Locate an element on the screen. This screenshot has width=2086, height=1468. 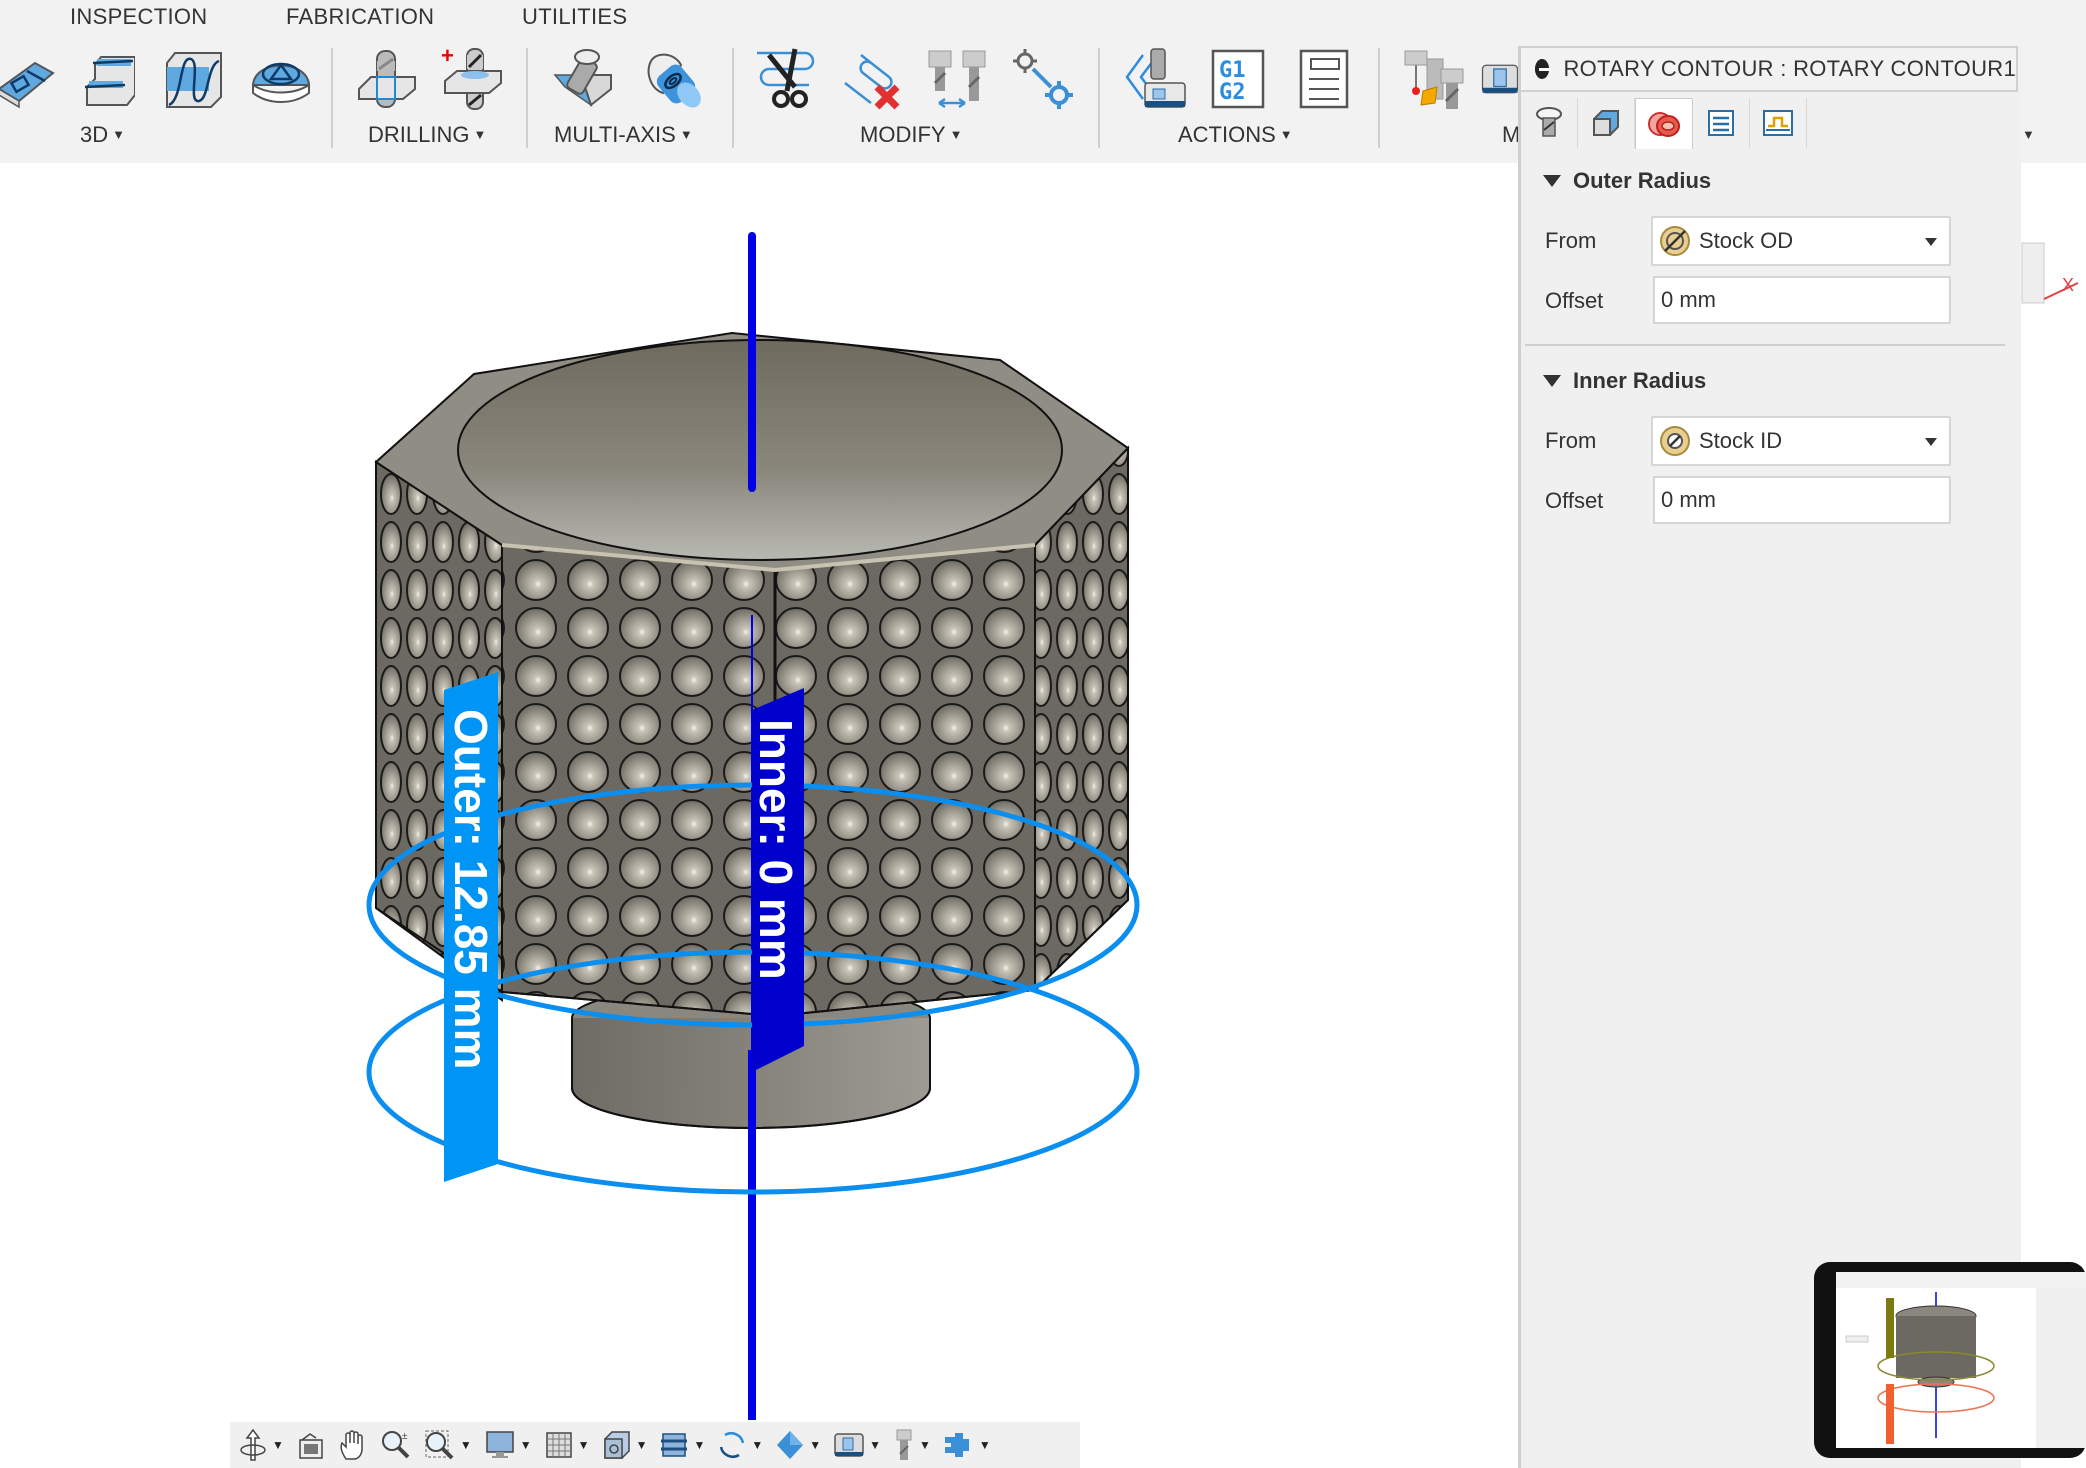
group-drilling-menu: DRILLING ▼ is located at coordinates (427, 135).